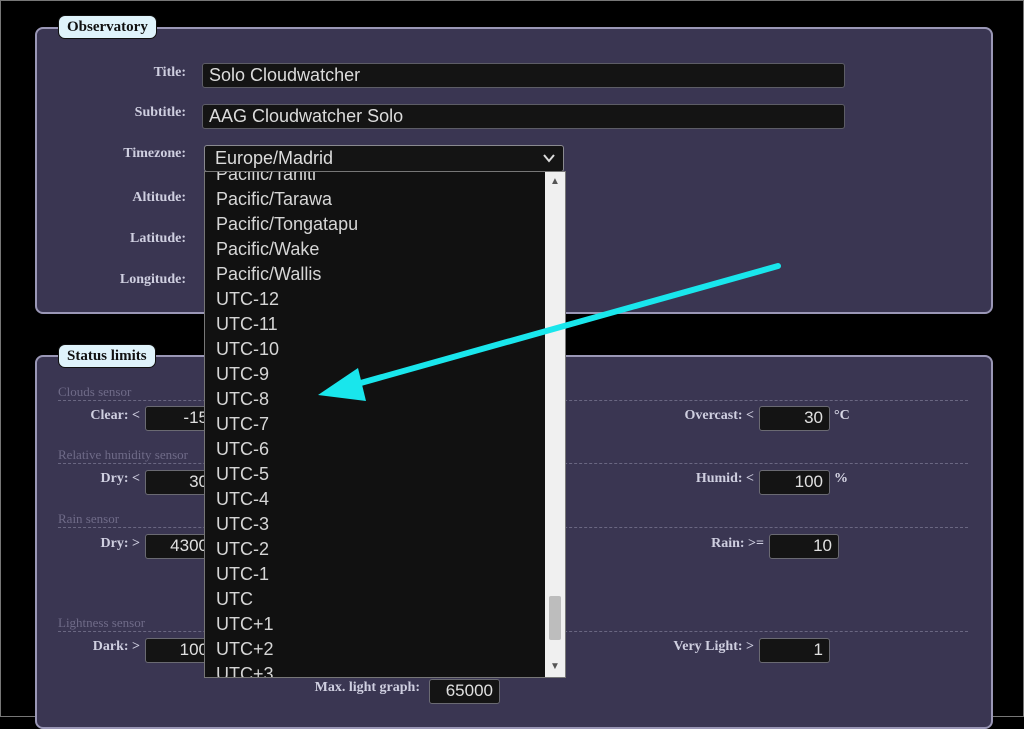 The width and height of the screenshot is (1024, 729). I want to click on annotation-arrow, so click(549, 332).